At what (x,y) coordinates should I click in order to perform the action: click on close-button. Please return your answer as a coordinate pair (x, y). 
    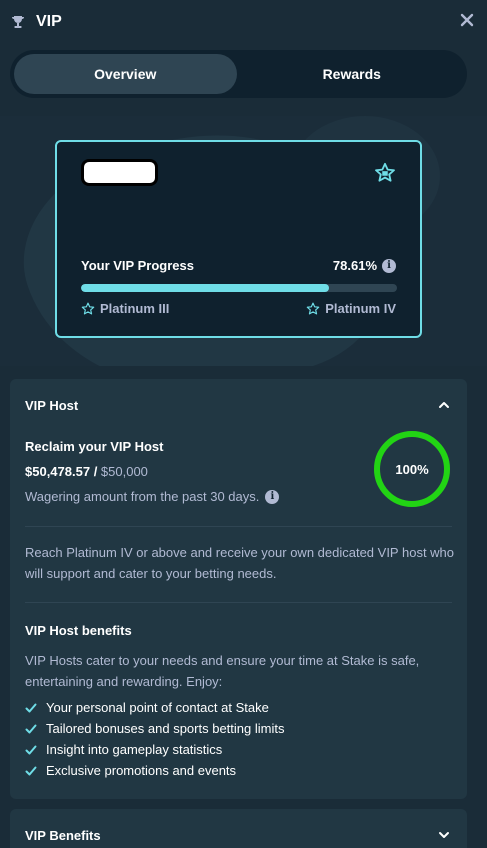
    Looking at the image, I should click on (467, 20).